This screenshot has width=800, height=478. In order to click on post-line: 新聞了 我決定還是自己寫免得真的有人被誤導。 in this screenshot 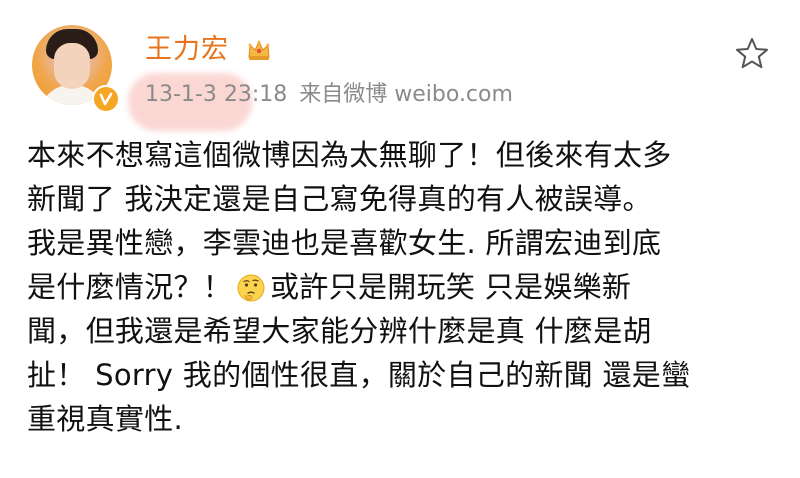, I will do `click(339, 199)`.